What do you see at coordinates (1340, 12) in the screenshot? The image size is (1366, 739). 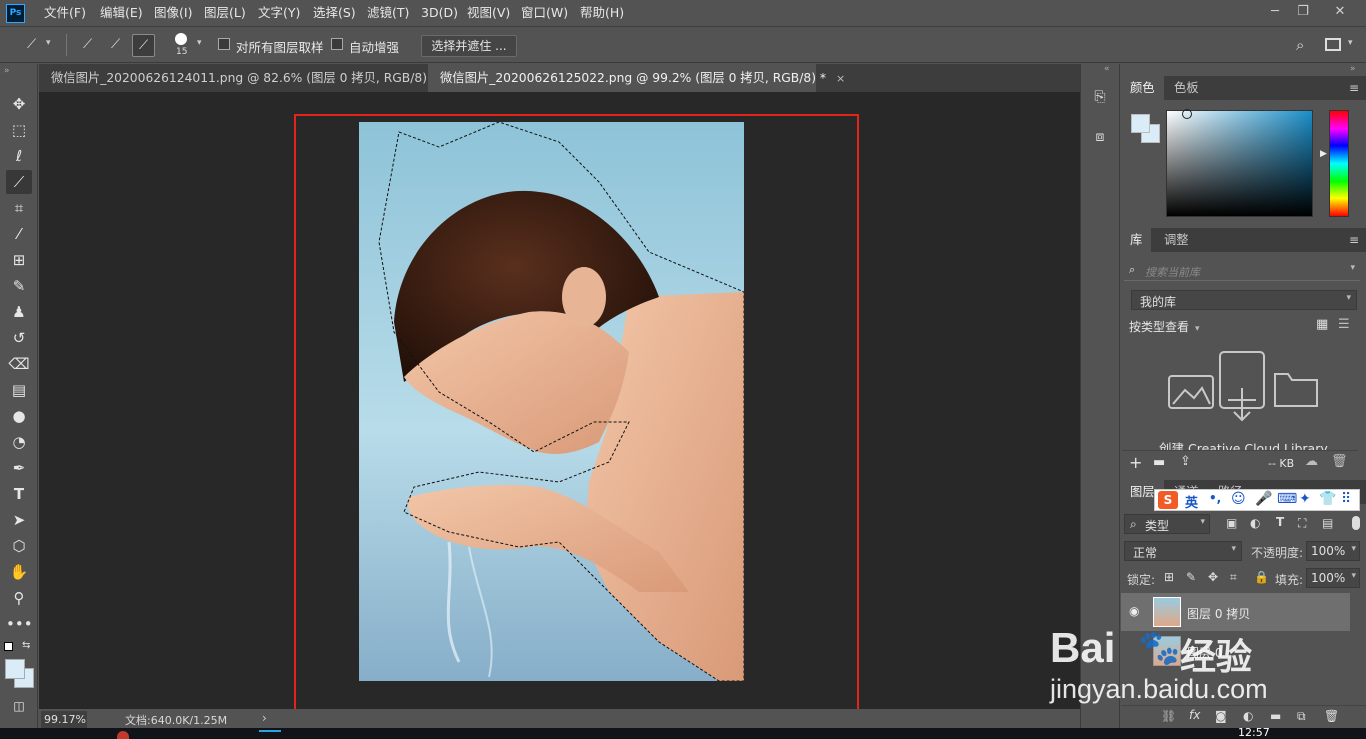 I see `close-window-button: ✕` at bounding box center [1340, 12].